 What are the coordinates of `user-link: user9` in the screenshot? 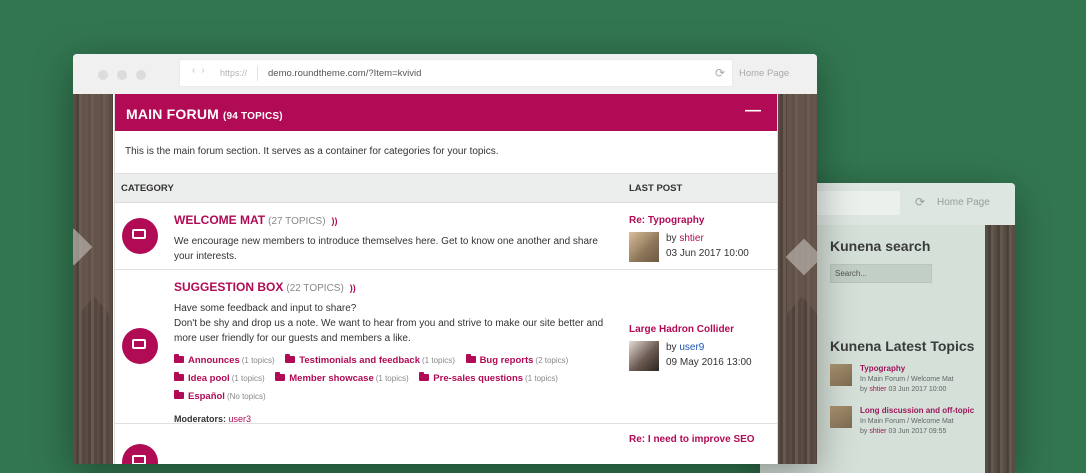 It's located at (691, 347).